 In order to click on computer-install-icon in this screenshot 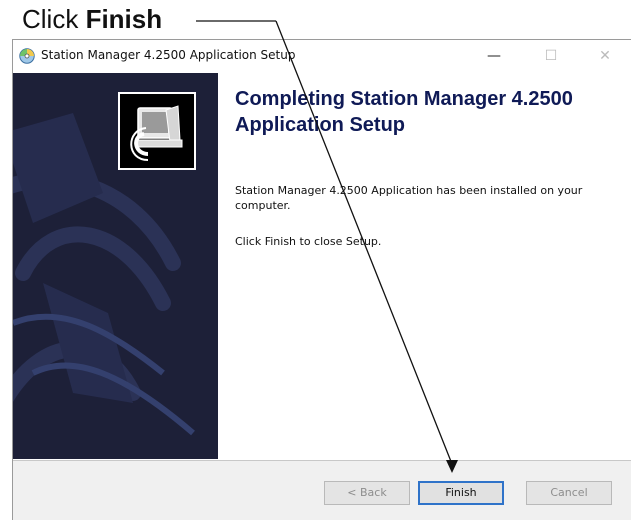, I will do `click(156, 133)`.